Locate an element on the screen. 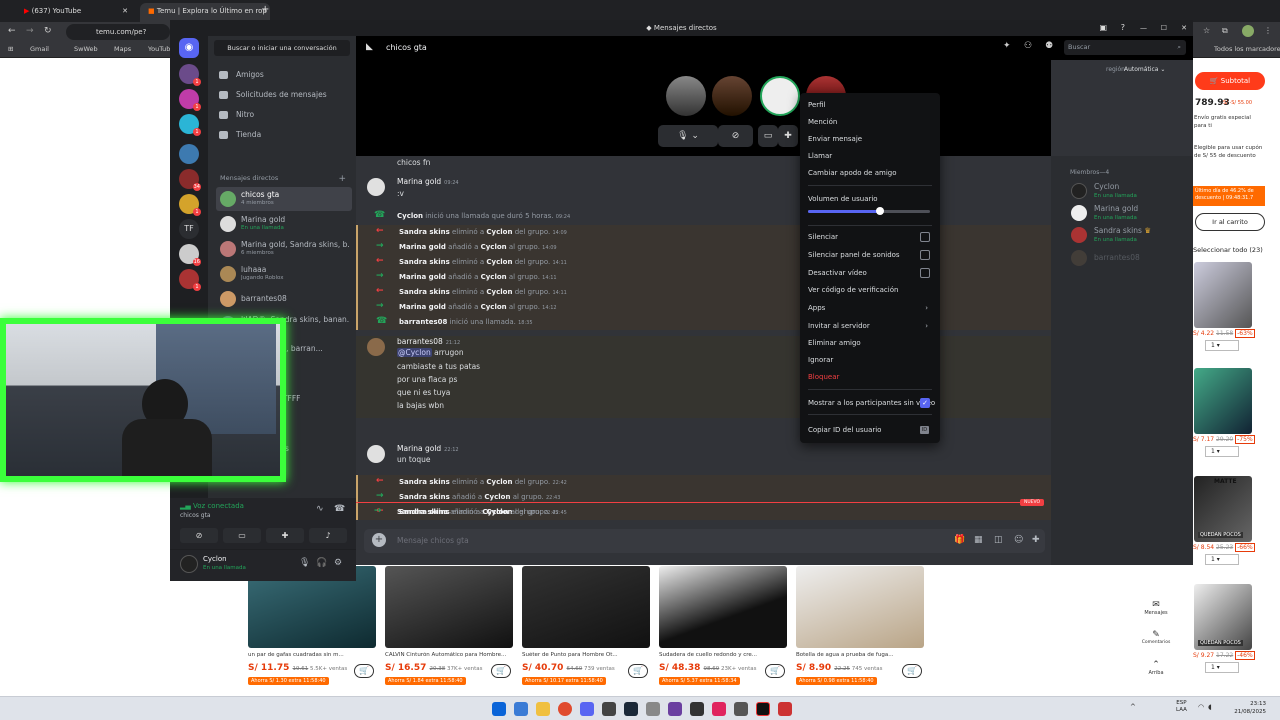  bookmark-gmail: Gmail is located at coordinates (39, 49).